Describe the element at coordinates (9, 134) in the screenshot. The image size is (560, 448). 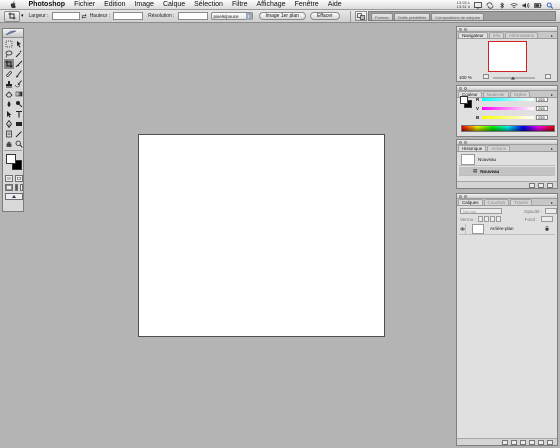
I see `notes-tool-icon` at that location.